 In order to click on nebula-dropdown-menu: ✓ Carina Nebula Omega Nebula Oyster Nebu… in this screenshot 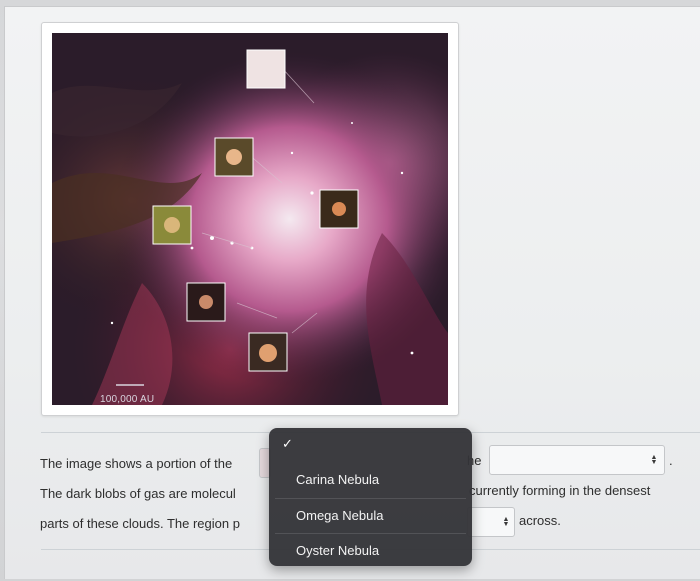, I will do `click(370, 497)`.